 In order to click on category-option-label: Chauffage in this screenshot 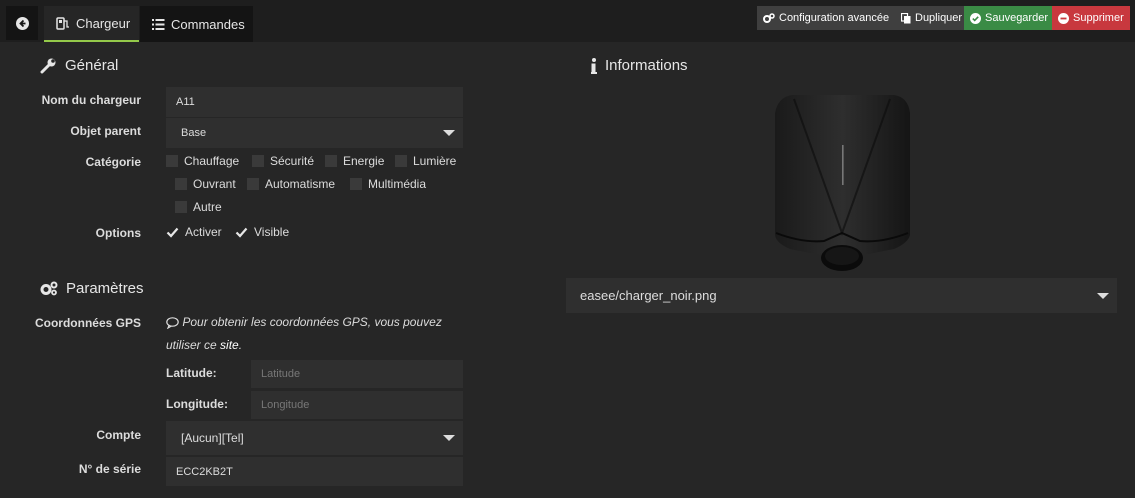, I will do `click(212, 161)`.